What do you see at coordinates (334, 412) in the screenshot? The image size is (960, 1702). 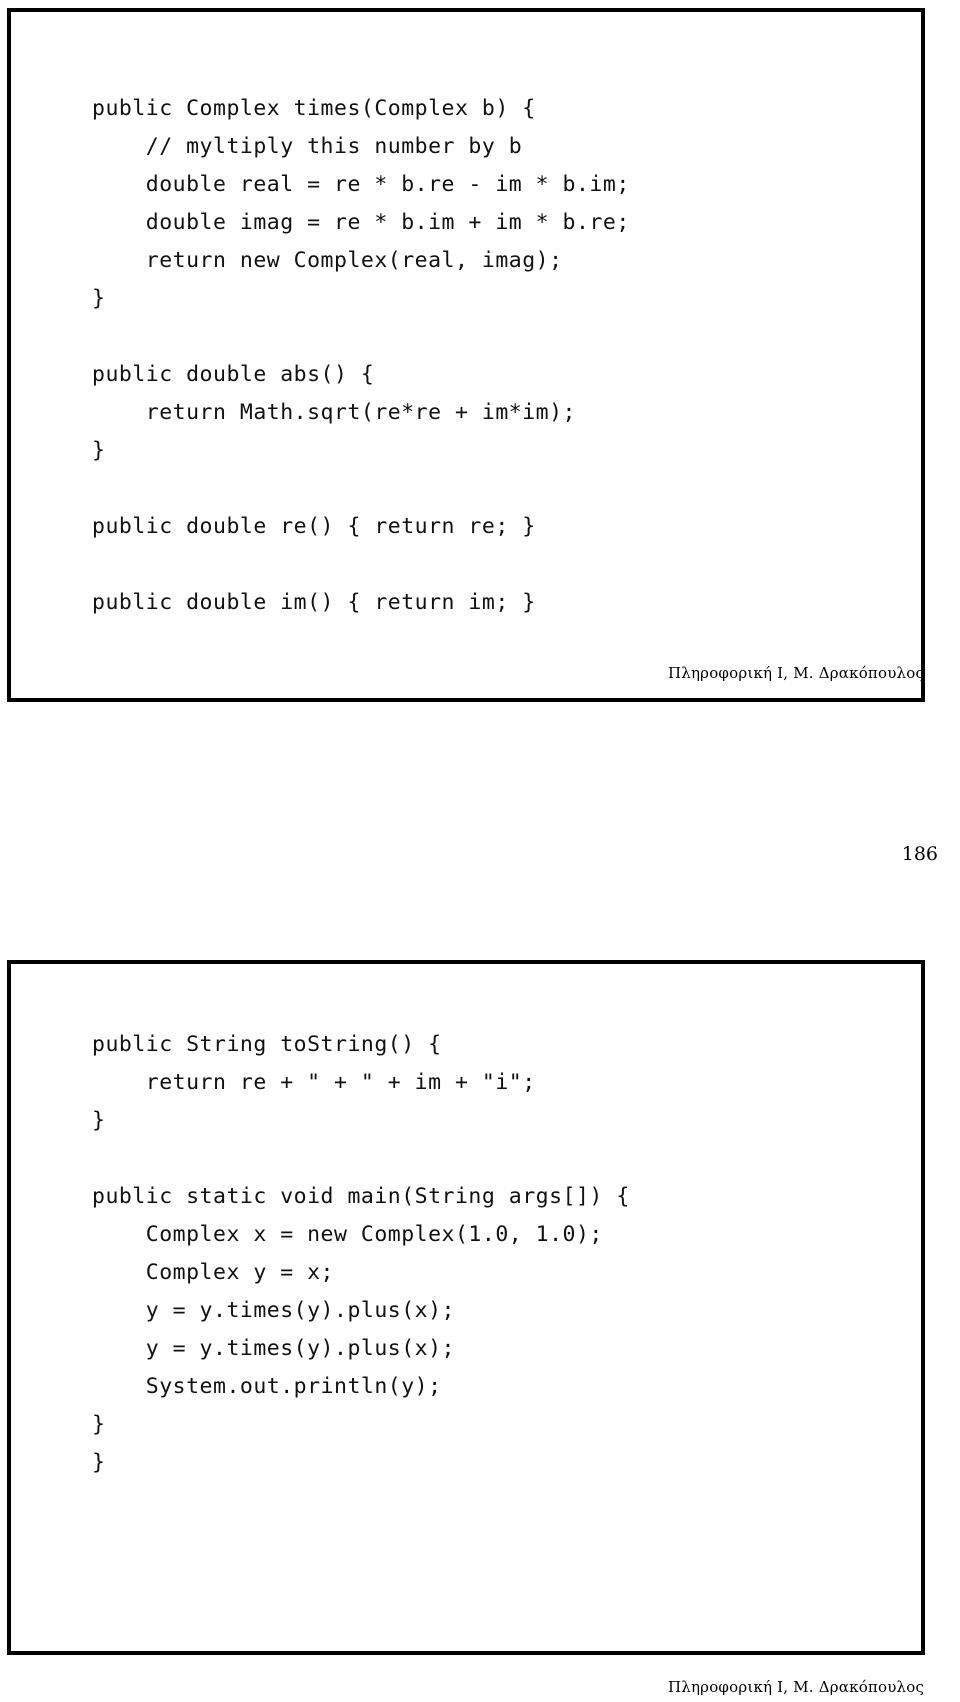 I see `code-line: return Math.sqrt(re*re + im*im);` at bounding box center [334, 412].